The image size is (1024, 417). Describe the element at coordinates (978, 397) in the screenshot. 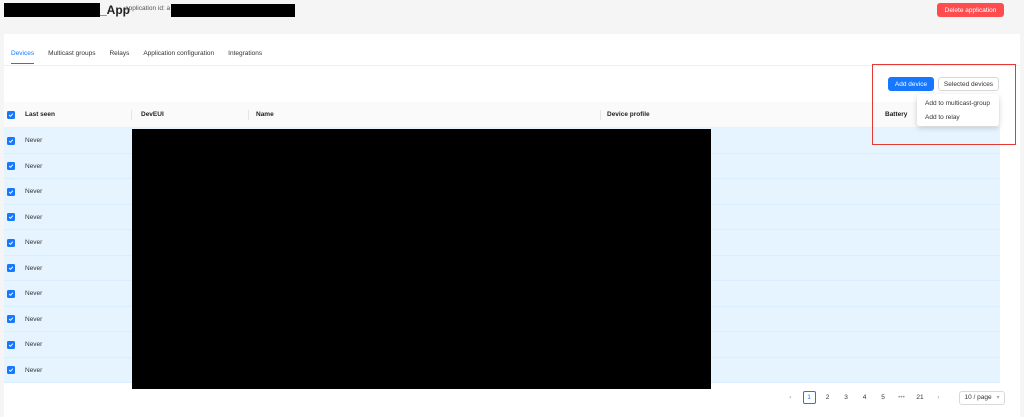

I see `page-size-value: 10 / page` at that location.